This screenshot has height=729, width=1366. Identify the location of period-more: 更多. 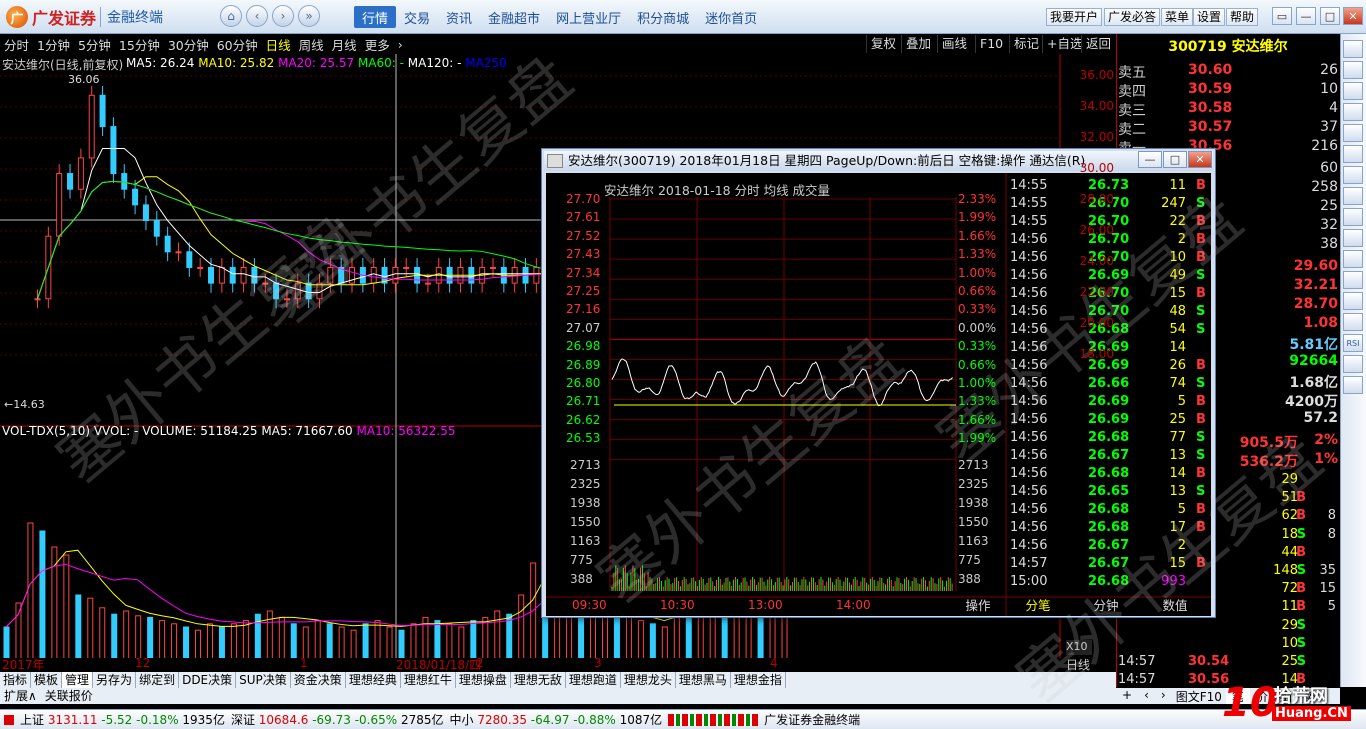
(377, 44).